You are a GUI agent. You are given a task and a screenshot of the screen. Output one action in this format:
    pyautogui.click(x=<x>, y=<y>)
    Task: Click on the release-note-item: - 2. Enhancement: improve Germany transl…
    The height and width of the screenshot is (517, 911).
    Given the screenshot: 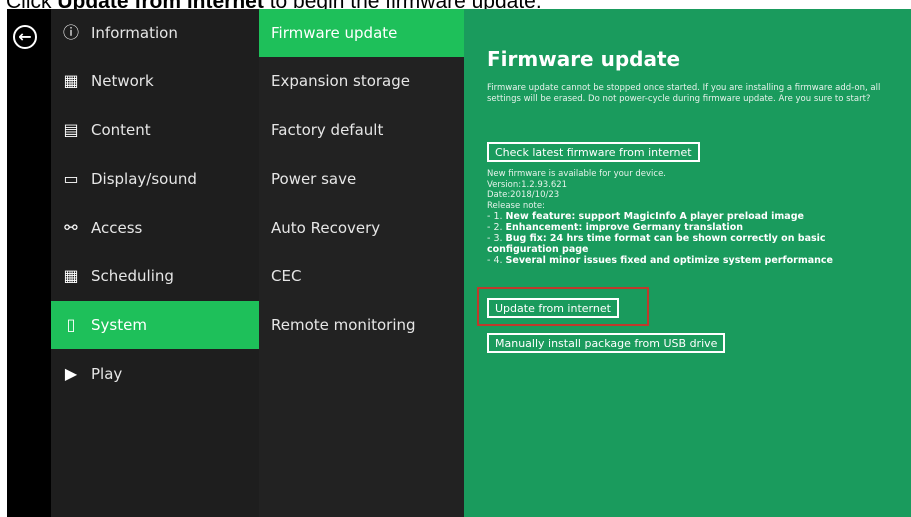 What is the action you would take?
    pyautogui.click(x=692, y=227)
    